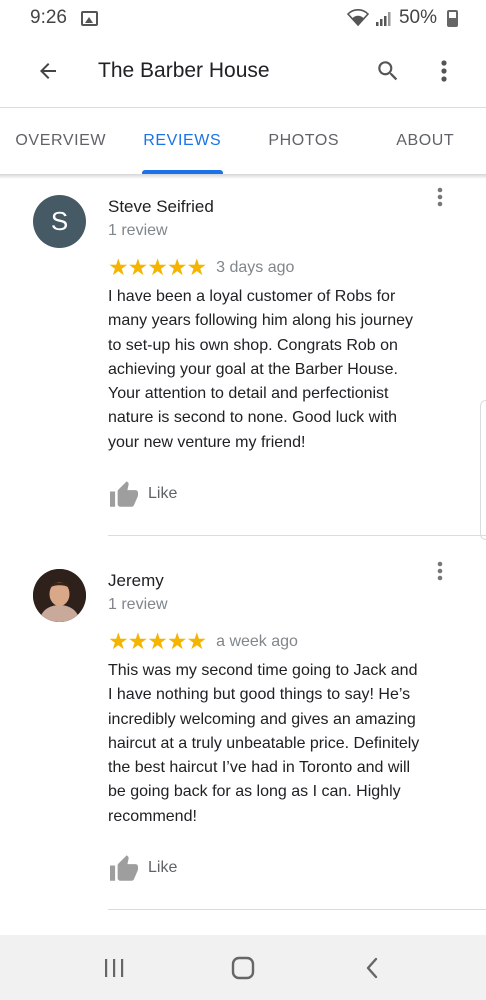  What do you see at coordinates (243, 176) in the screenshot?
I see `tab-bar-shadow` at bounding box center [243, 176].